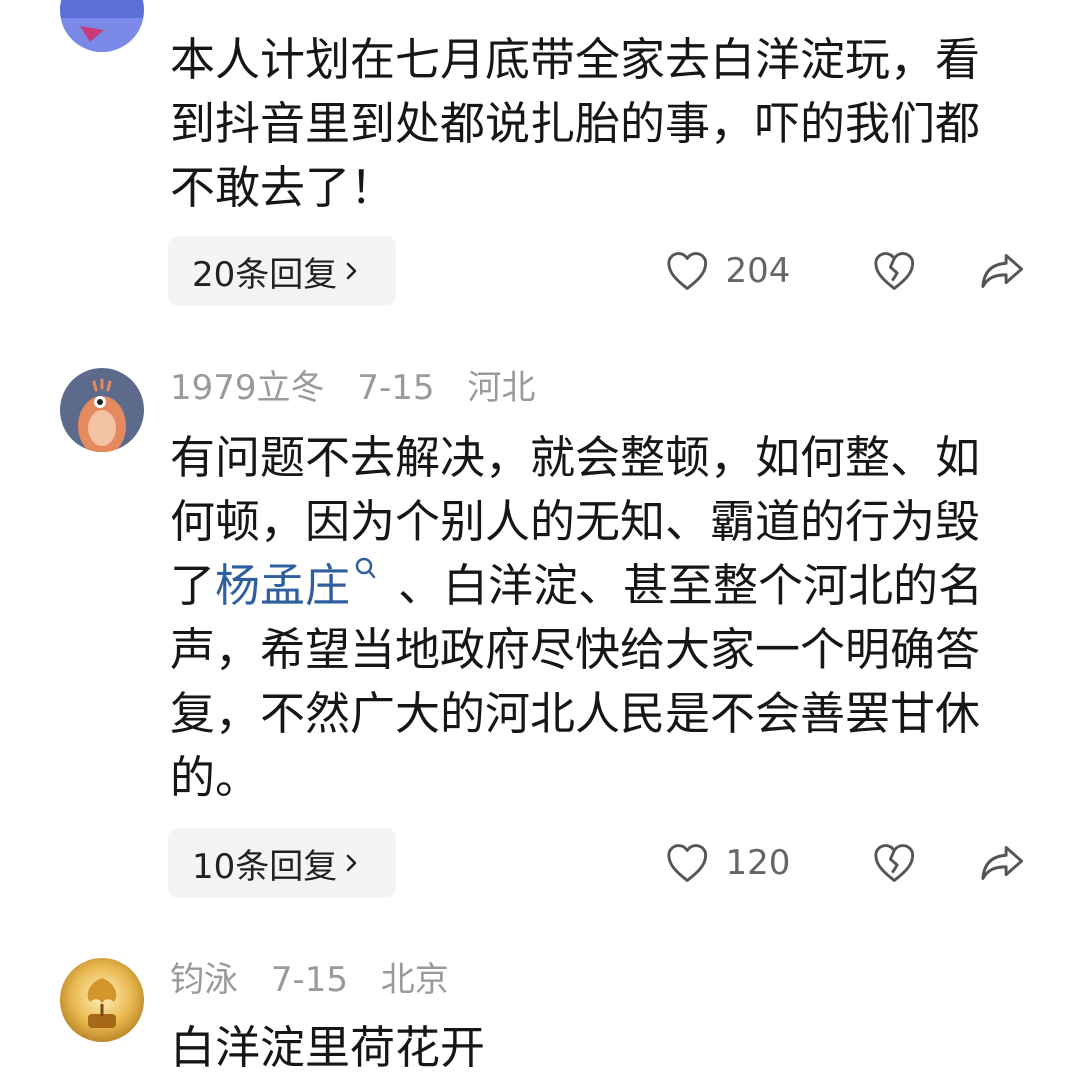 This screenshot has width=1080, height=1092. I want to click on username: 1979立冬, so click(247, 388).